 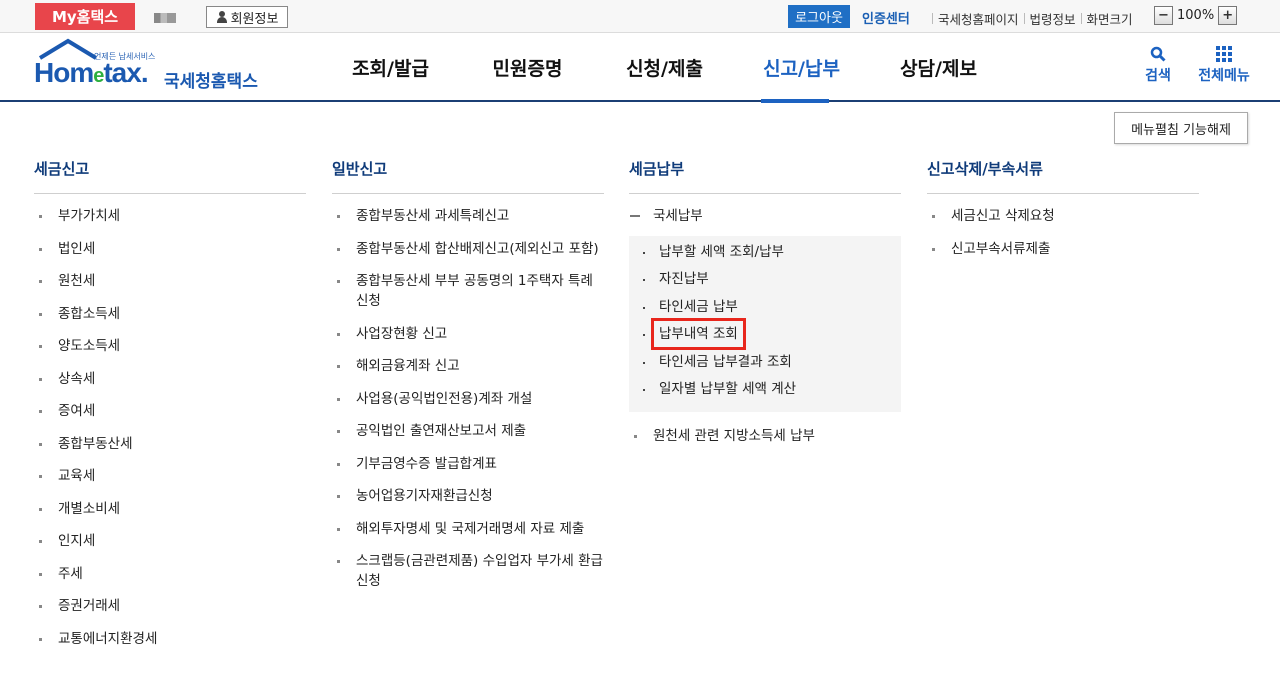 I want to click on menu-fold-toggle-button: 메뉴펼침 기능해제, so click(x=1181, y=128).